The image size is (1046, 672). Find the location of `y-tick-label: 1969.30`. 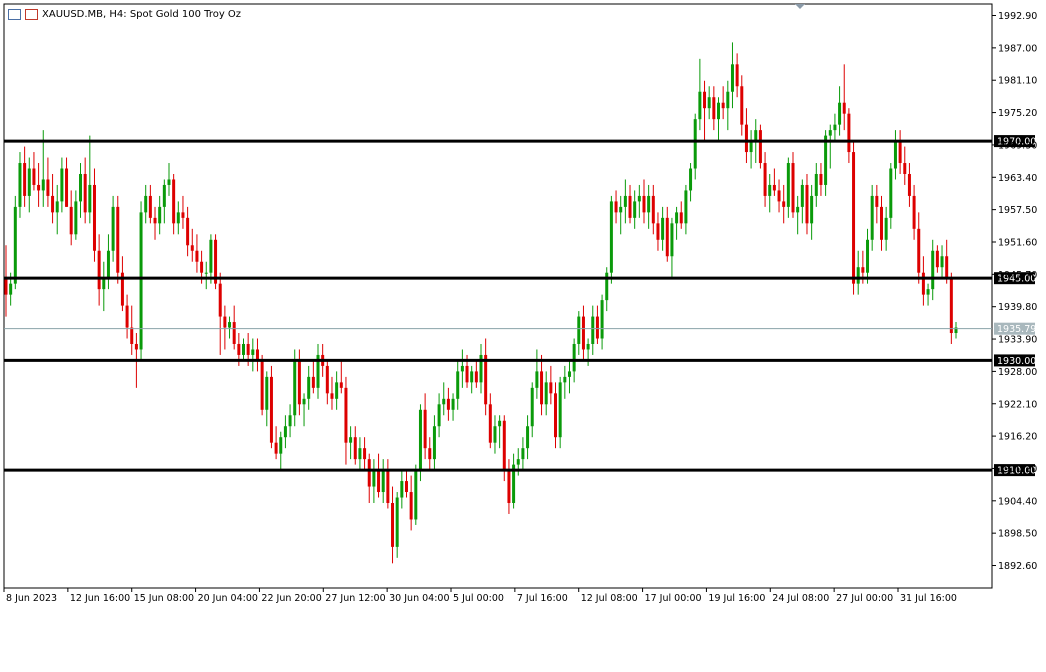

y-tick-label: 1969.30 is located at coordinates (1017, 145).